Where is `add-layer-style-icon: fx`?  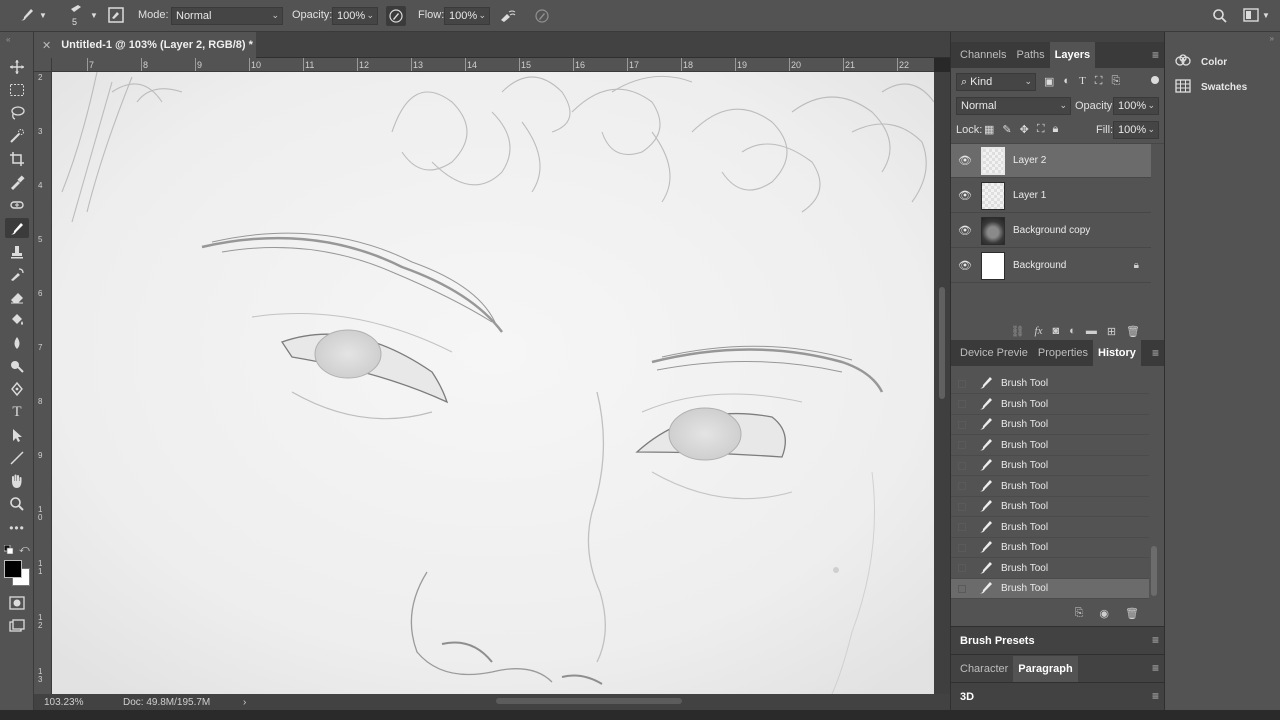 add-layer-style-icon: fx is located at coordinates (1039, 331).